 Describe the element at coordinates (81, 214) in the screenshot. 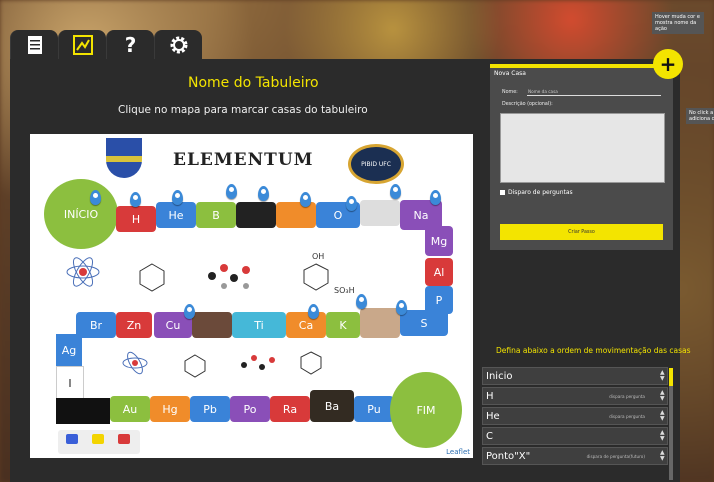

I see `start-space: INÍCIO` at that location.